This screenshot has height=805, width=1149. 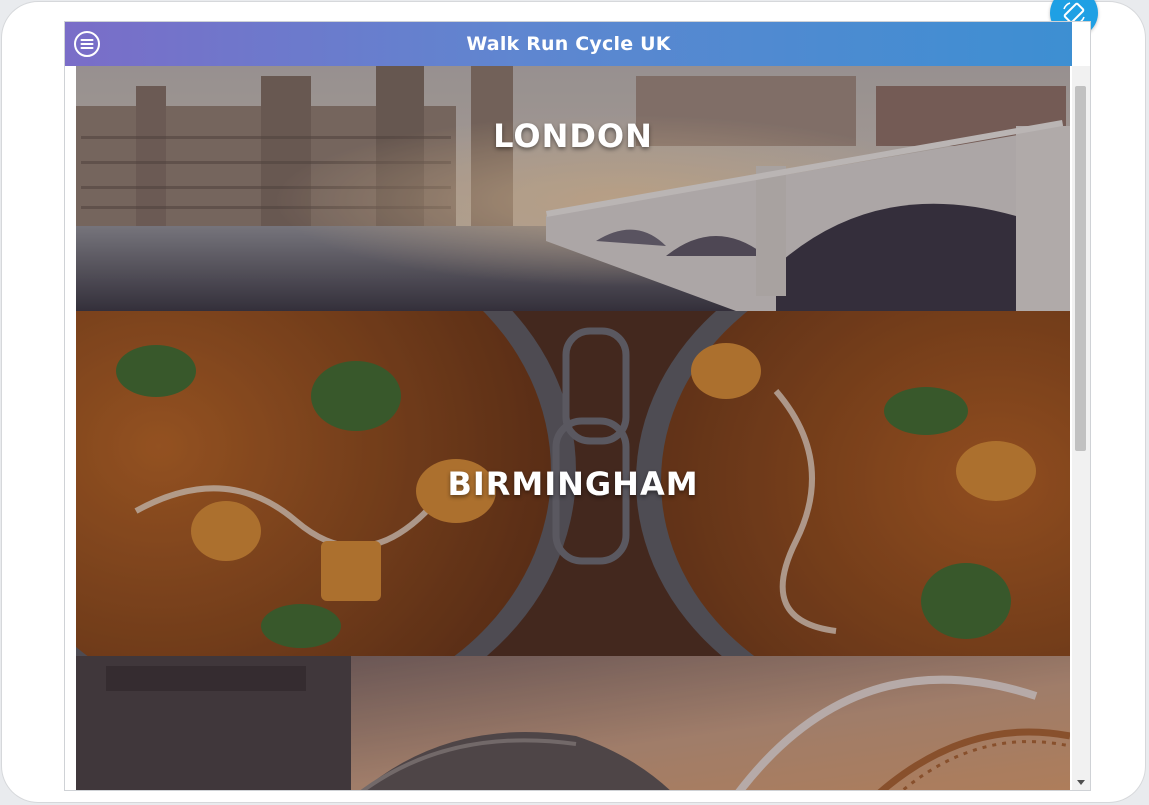 I want to click on city-name-birmingham: BIRMINGHAM, so click(x=573, y=483).